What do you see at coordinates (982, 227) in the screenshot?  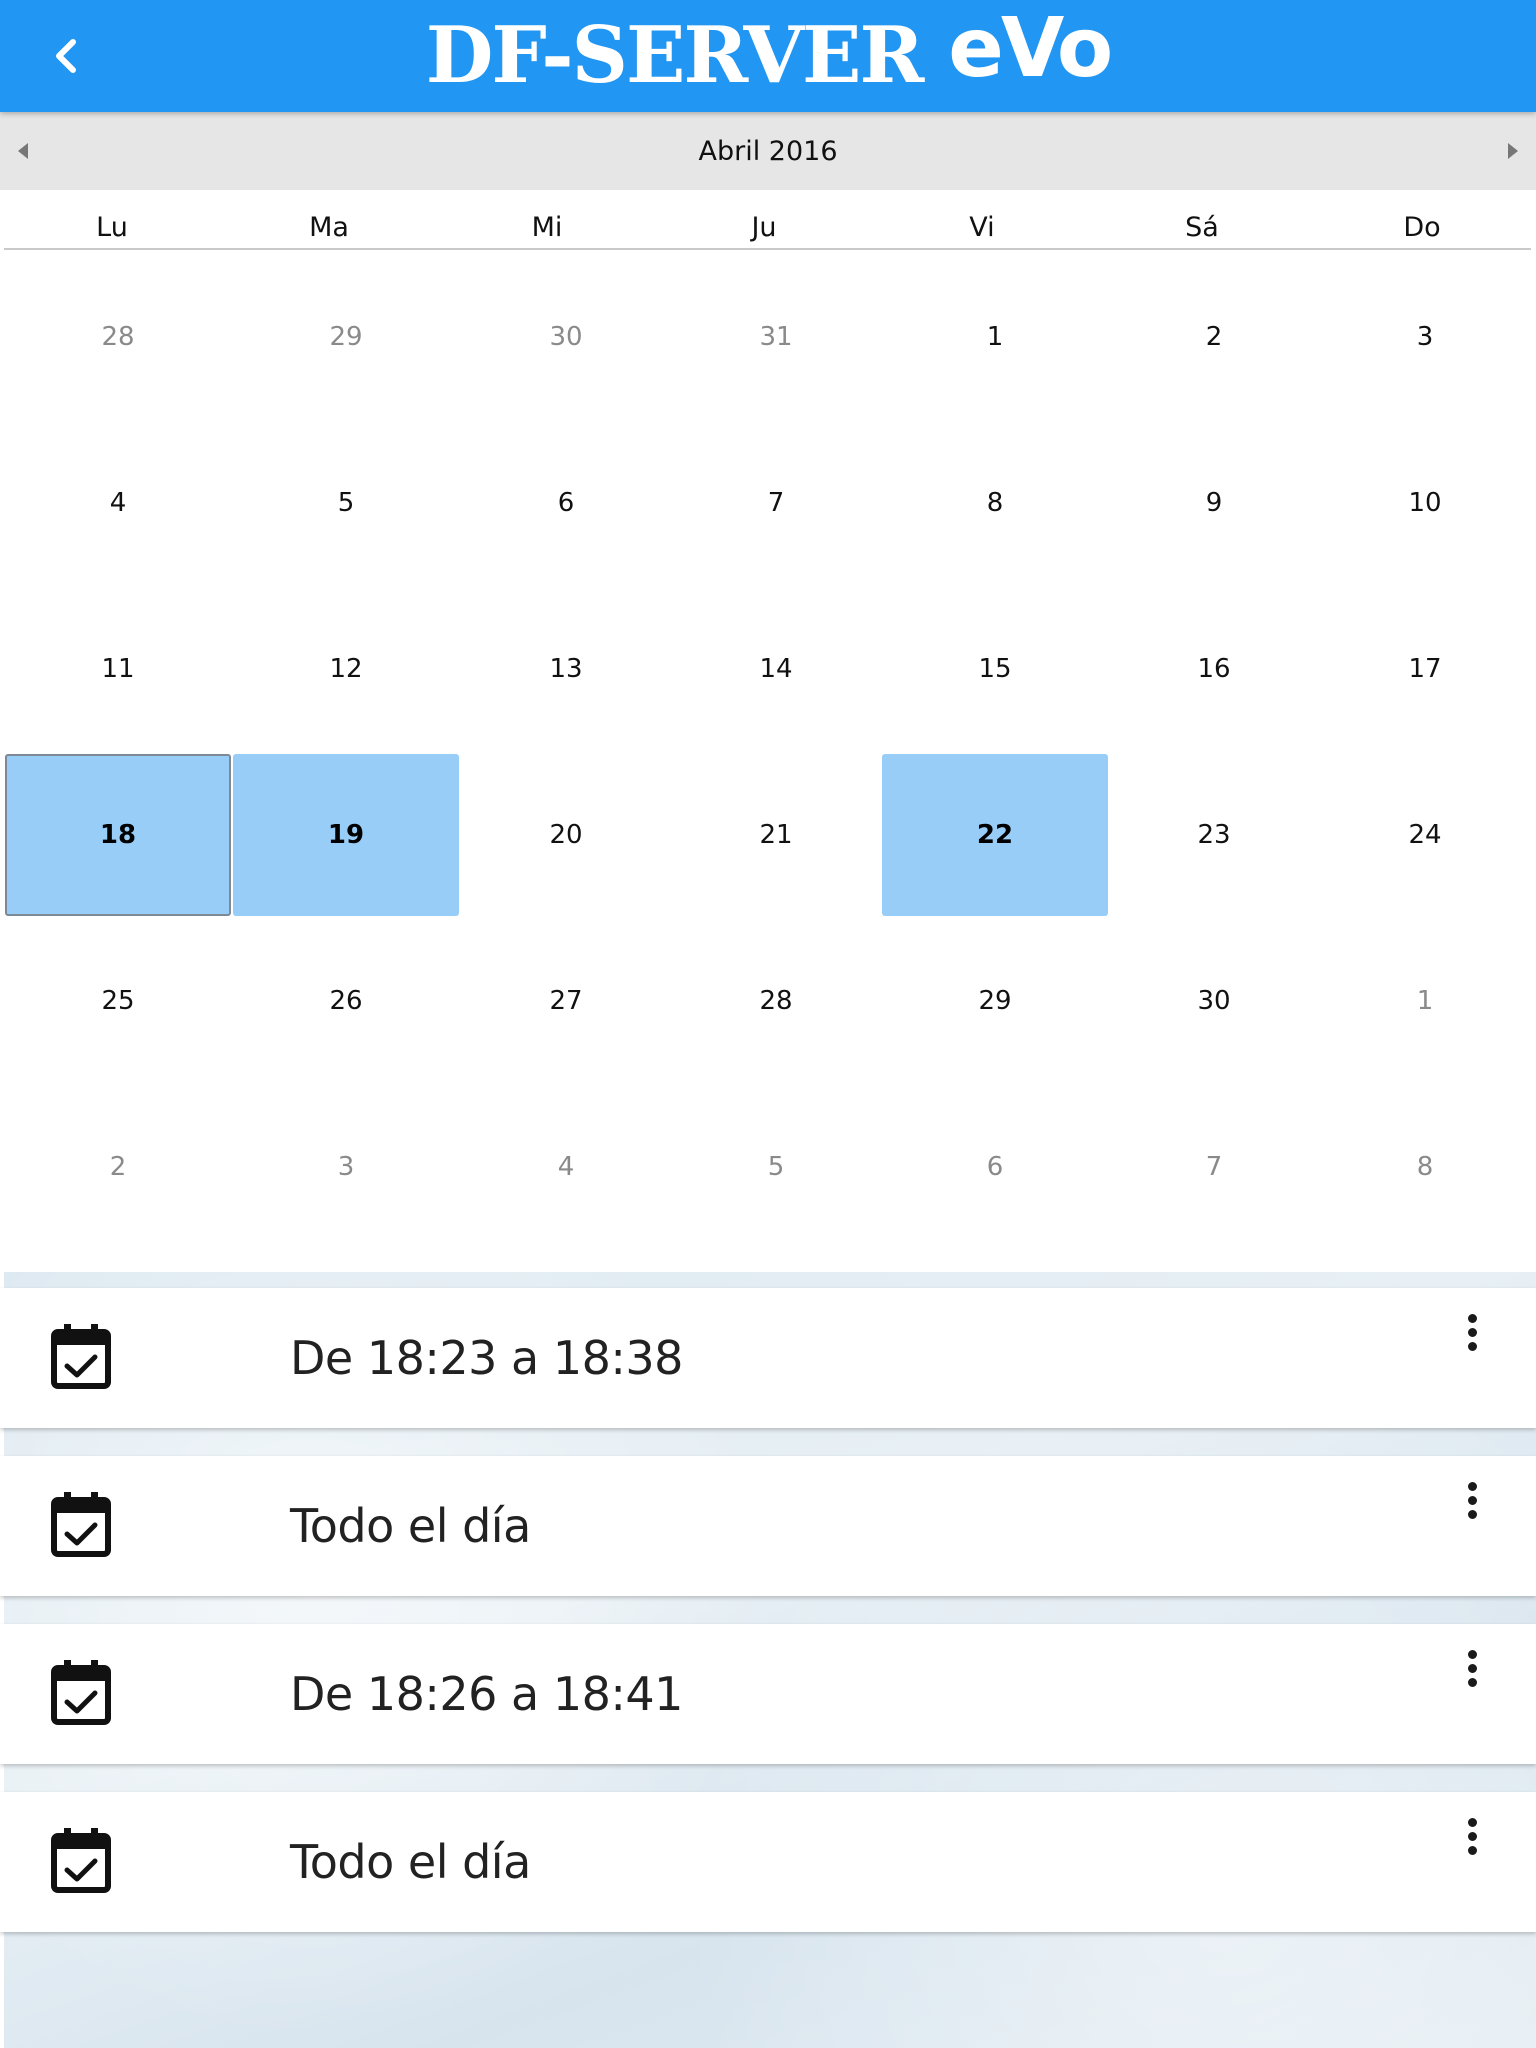 I see `weekday-label: Vi` at bounding box center [982, 227].